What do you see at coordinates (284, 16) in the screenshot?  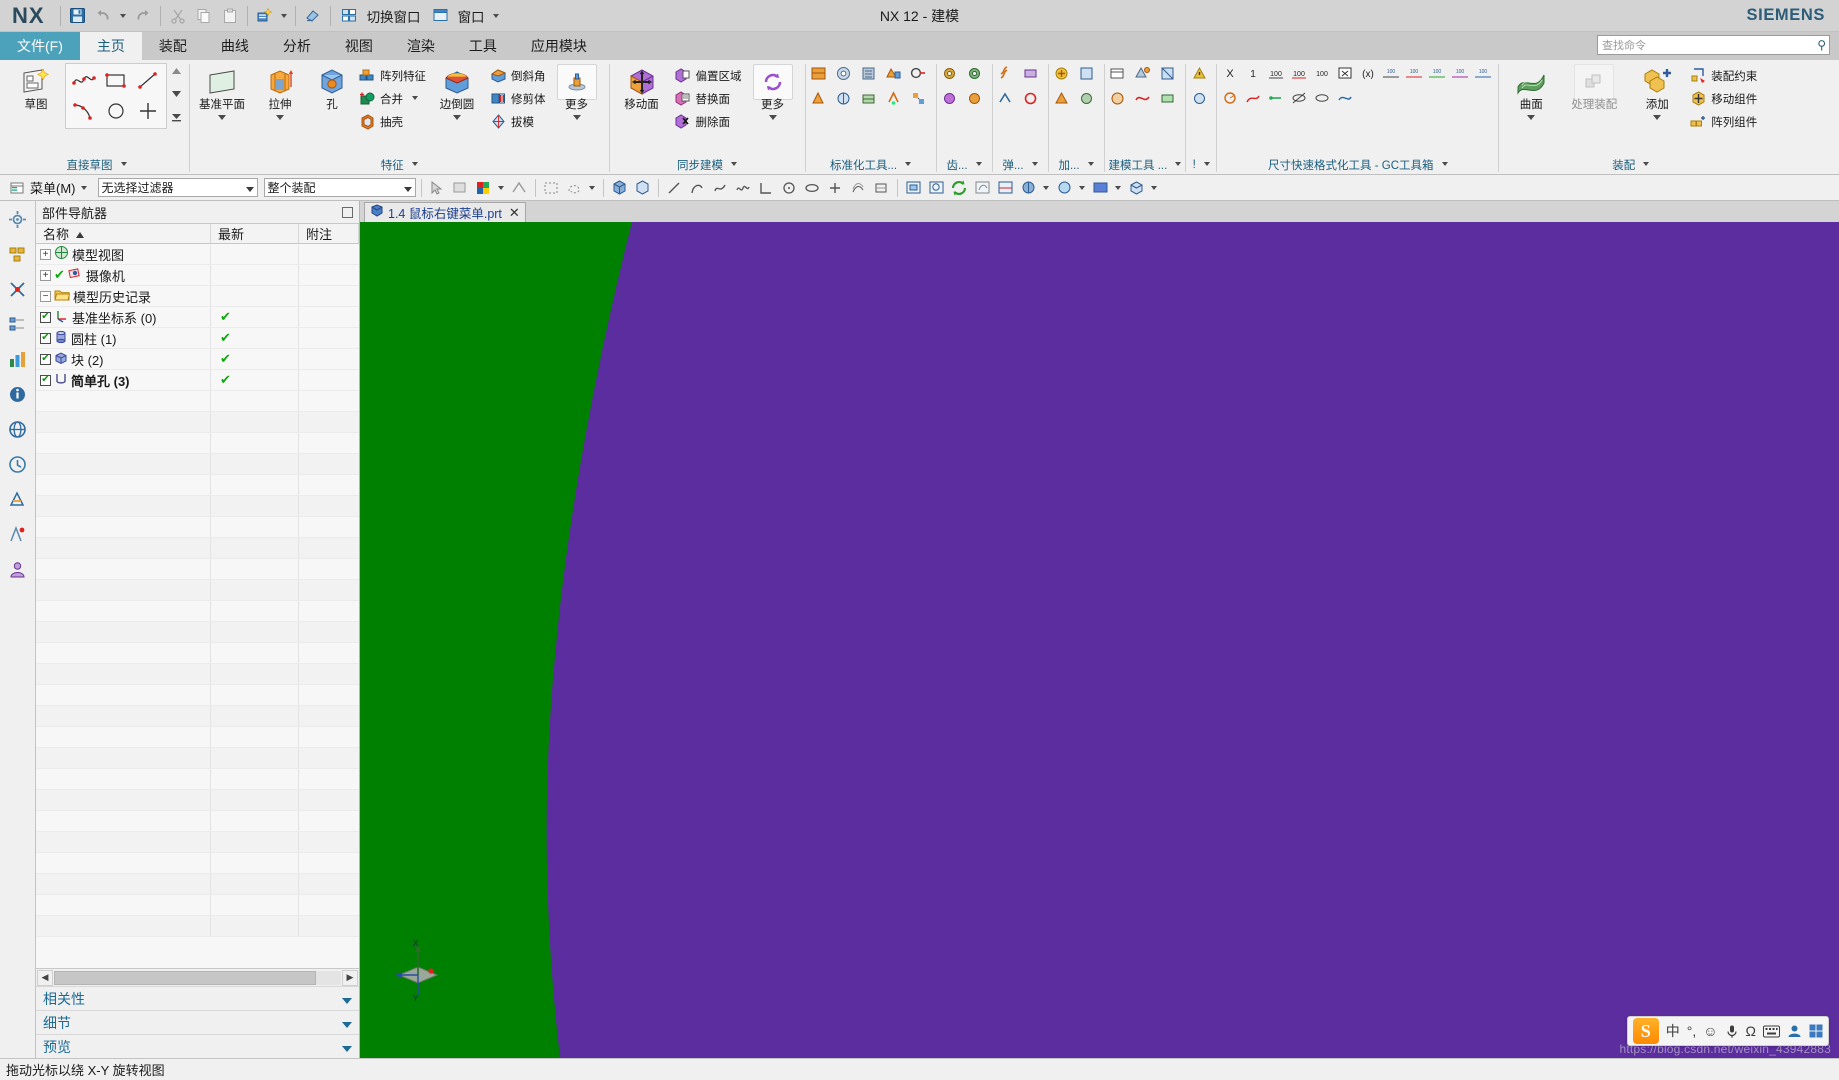 I see `style-dropdown-caret` at bounding box center [284, 16].